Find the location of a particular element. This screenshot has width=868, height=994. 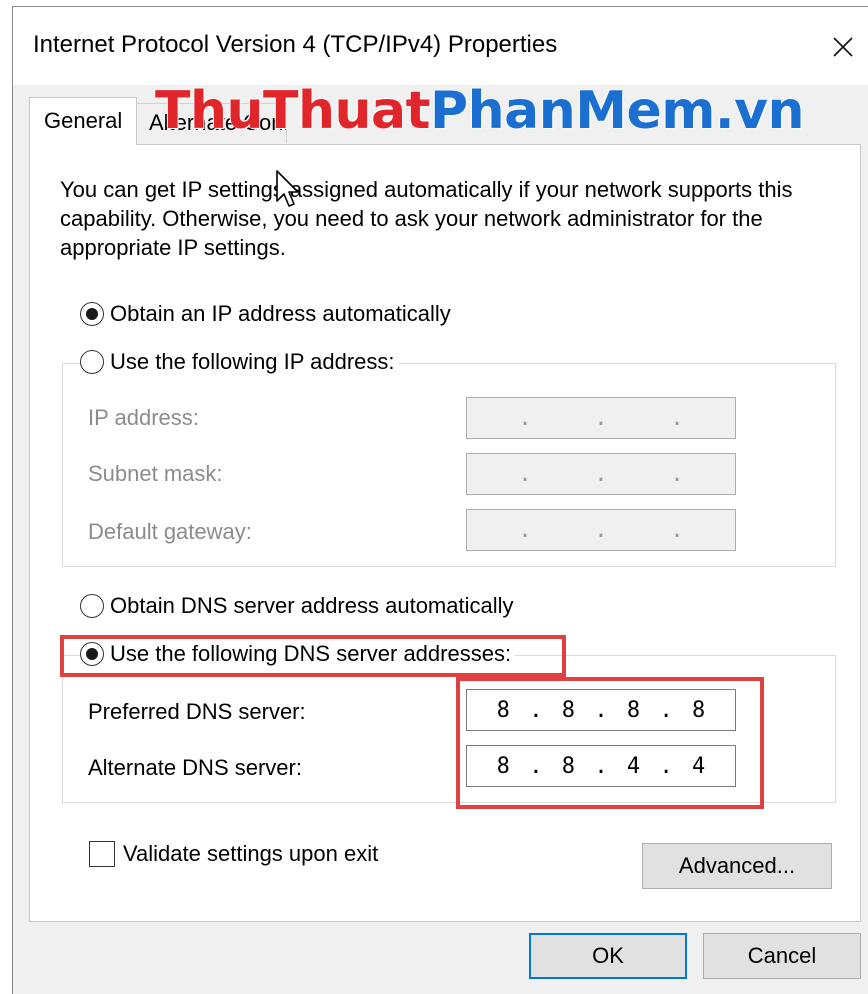

preferred-dns-label: Preferred DNS server: is located at coordinates (197, 711).